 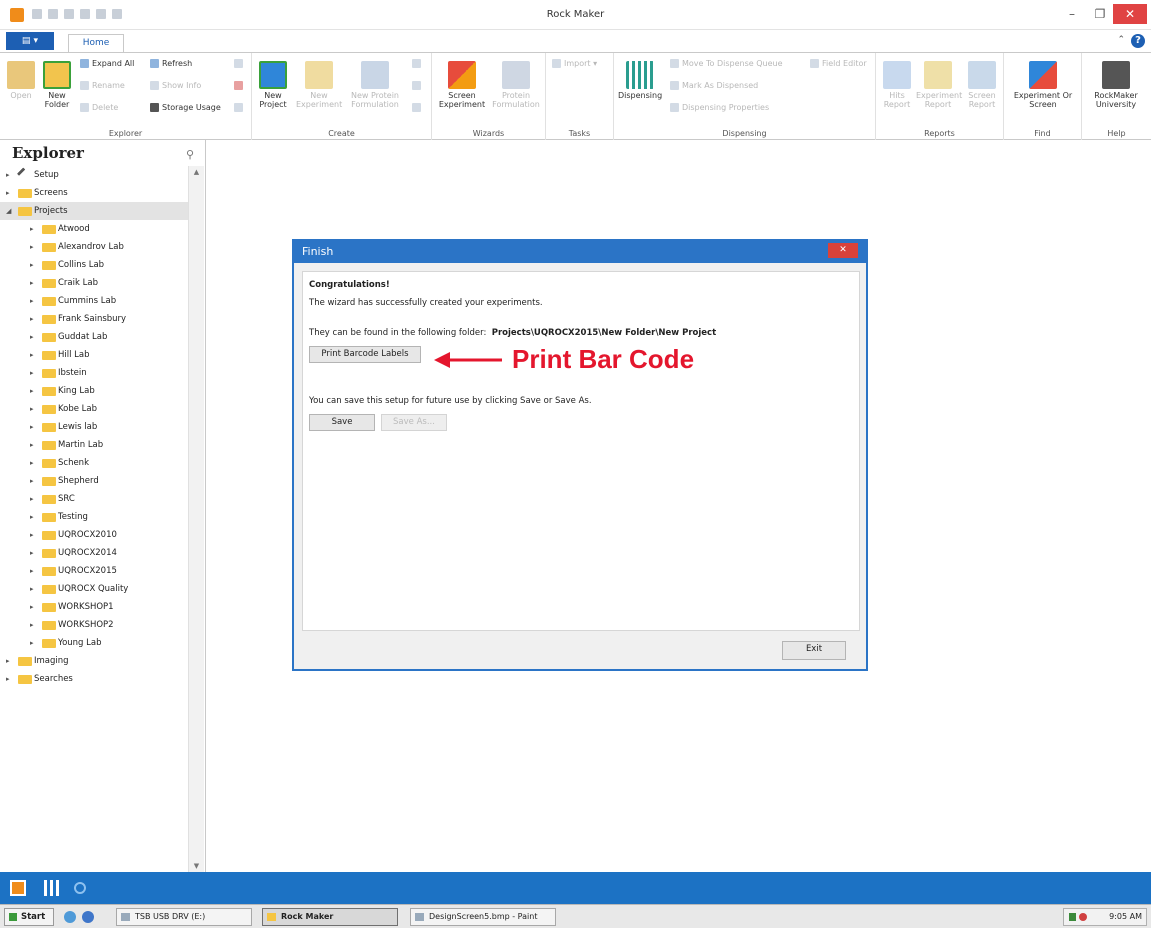 What do you see at coordinates (814, 650) in the screenshot?
I see `exit-button: Exit` at bounding box center [814, 650].